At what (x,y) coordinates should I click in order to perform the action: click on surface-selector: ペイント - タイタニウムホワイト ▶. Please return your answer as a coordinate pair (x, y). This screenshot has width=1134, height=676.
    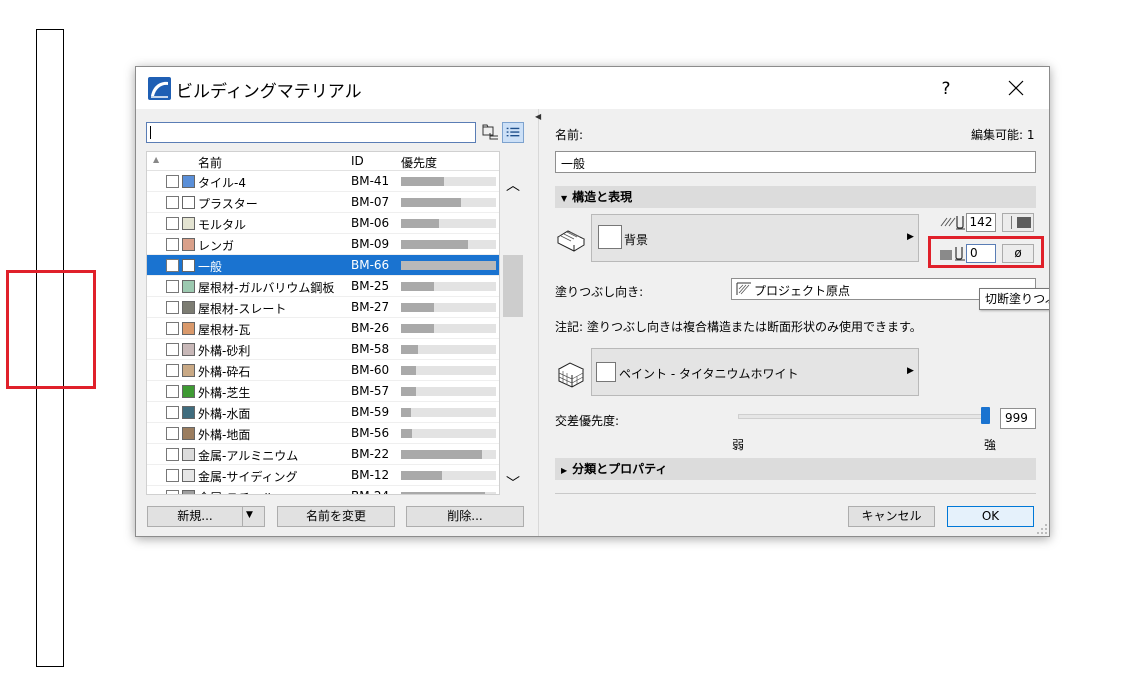
    Looking at the image, I should click on (755, 372).